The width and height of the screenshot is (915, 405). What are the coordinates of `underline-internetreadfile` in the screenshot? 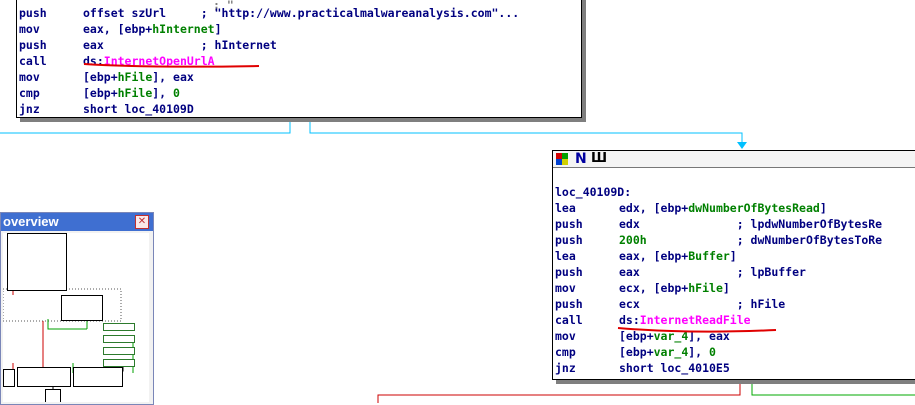 It's located at (697, 330).